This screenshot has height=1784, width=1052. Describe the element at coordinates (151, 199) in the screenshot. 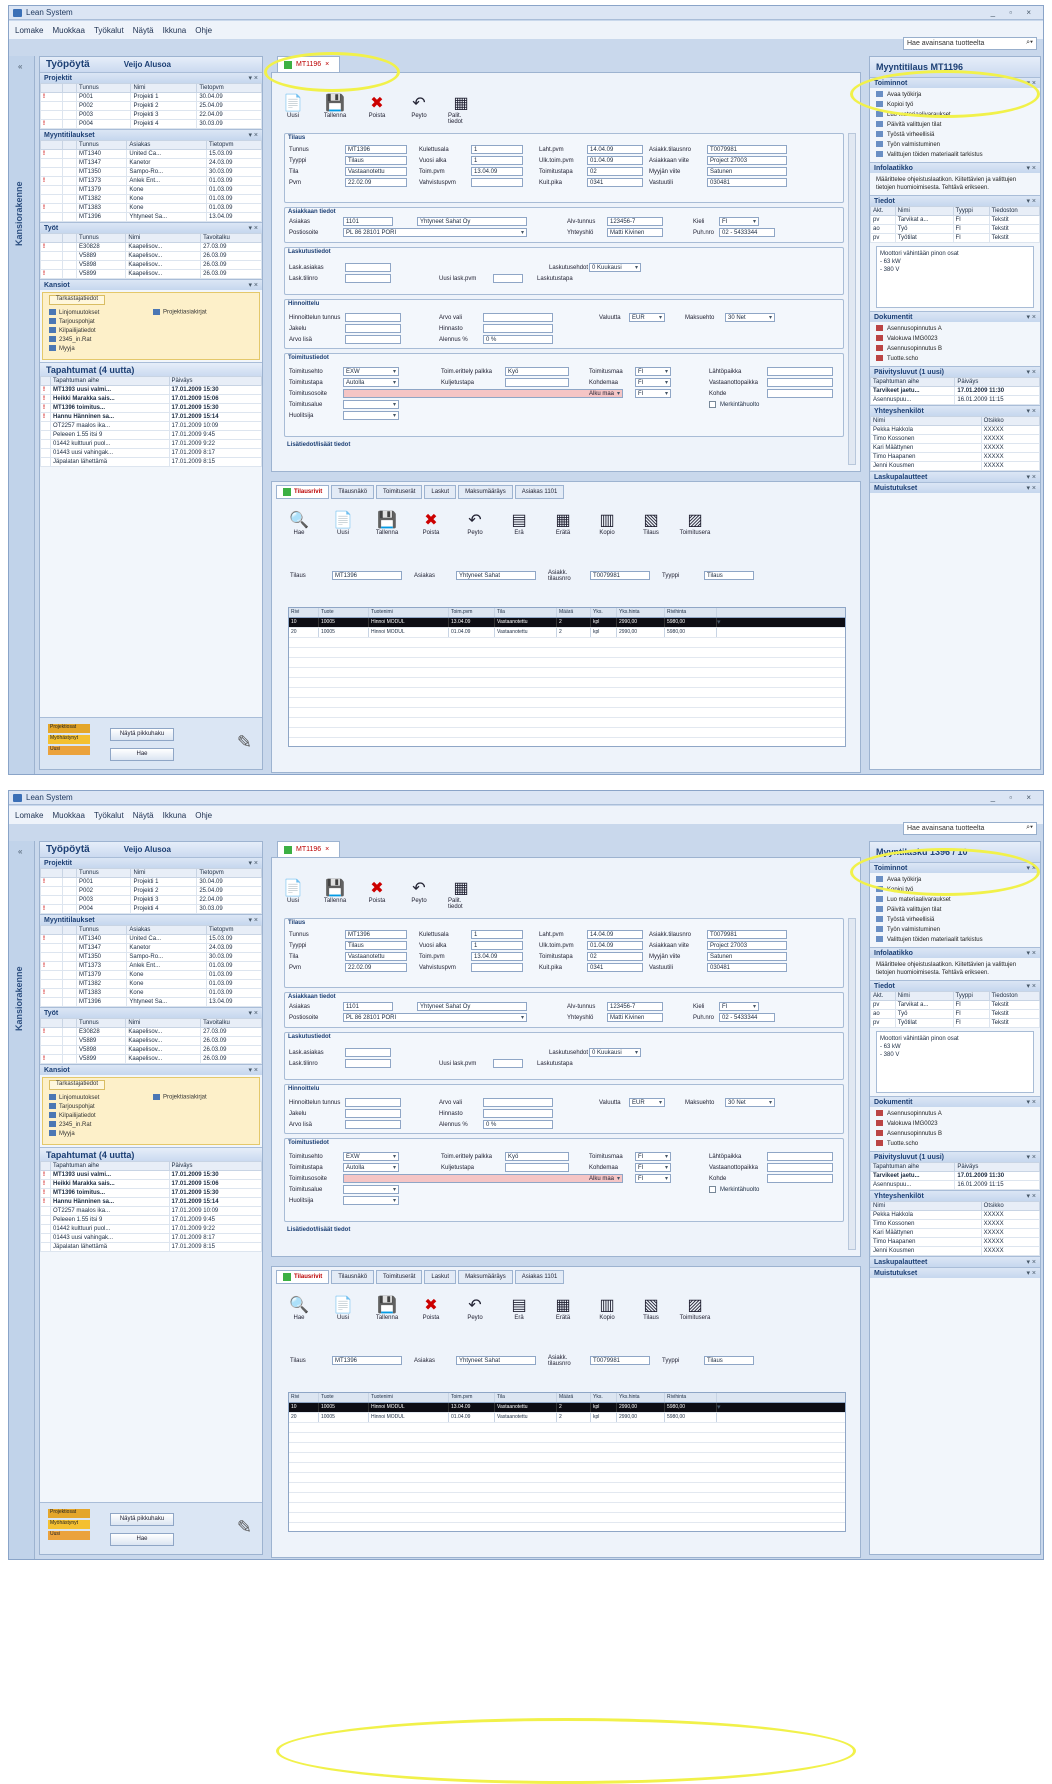

I see `table-row: MT1382 Kone 01.03.09` at that location.